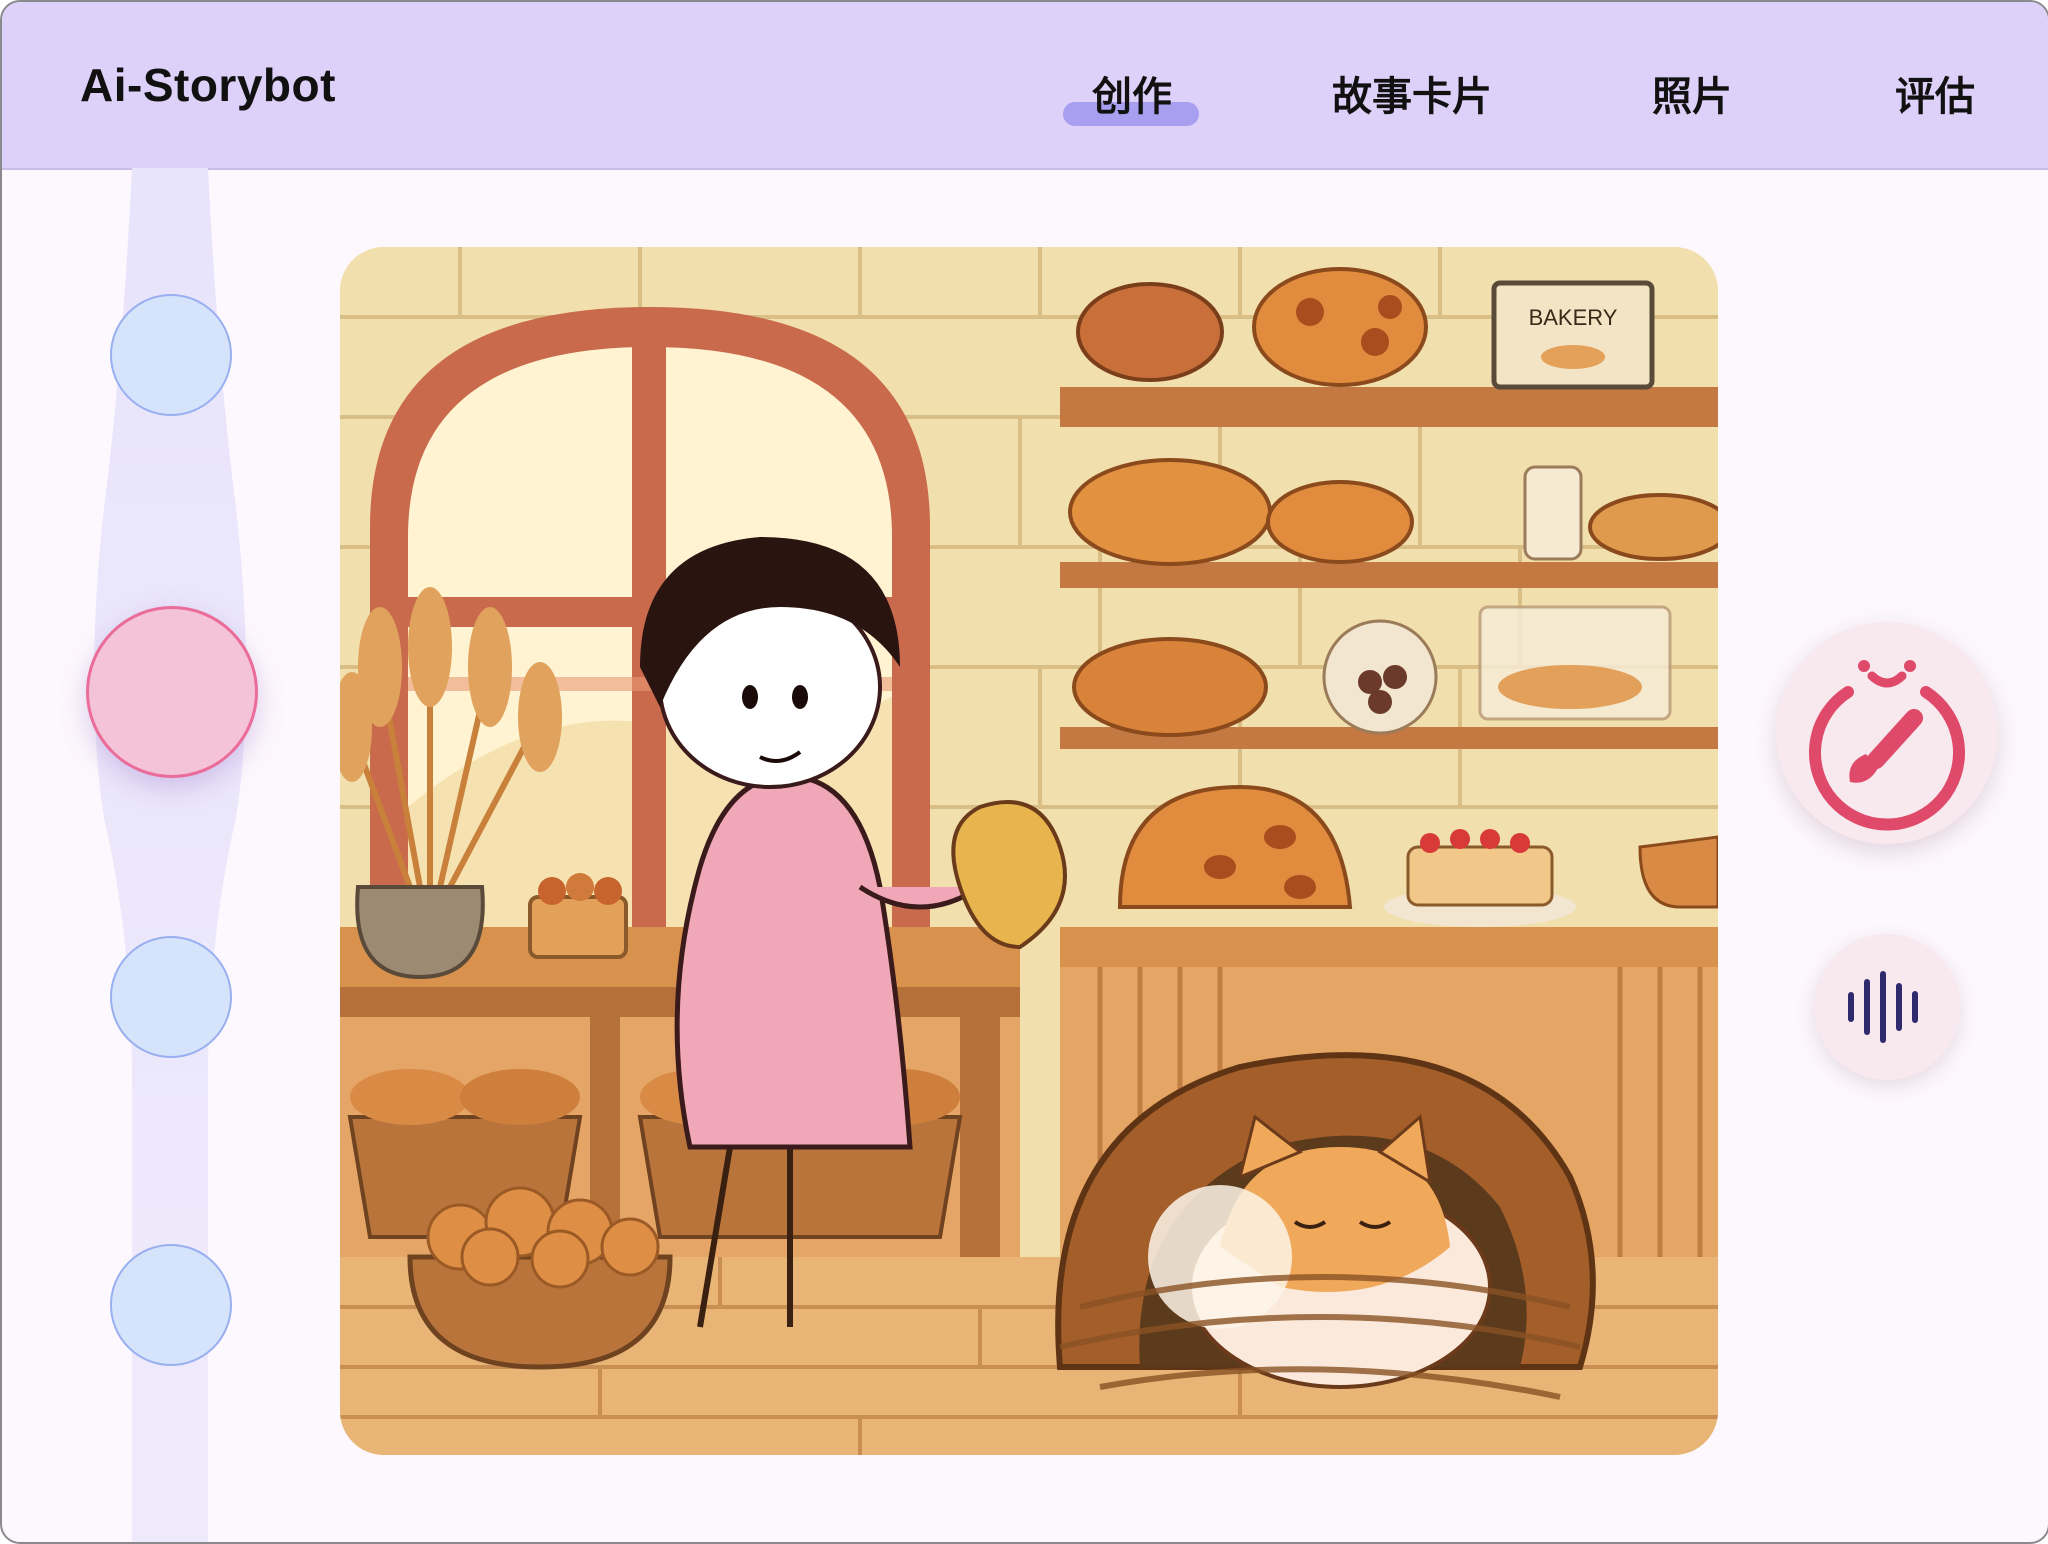 The height and width of the screenshot is (1544, 2048). Describe the element at coordinates (1887, 745) in the screenshot. I see `brush-timer-icon` at that location.